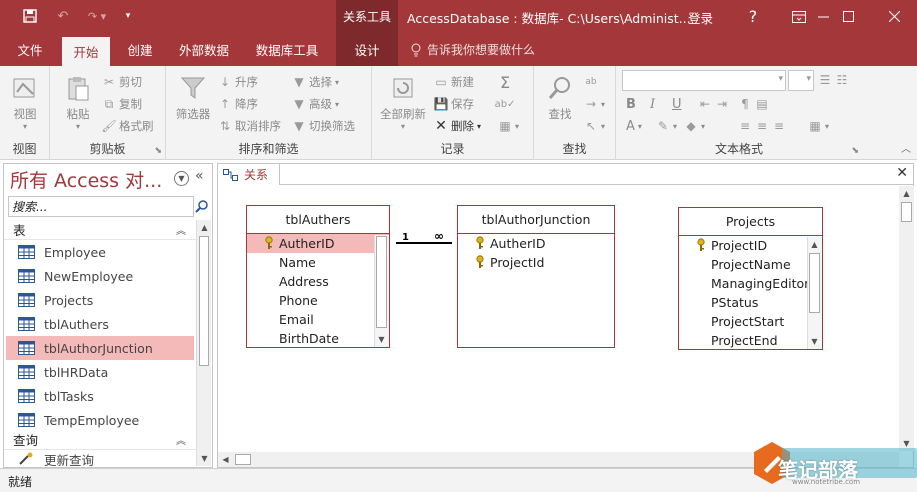 The width and height of the screenshot is (917, 492). I want to click on select-button: ↖ ▾, so click(594, 126).